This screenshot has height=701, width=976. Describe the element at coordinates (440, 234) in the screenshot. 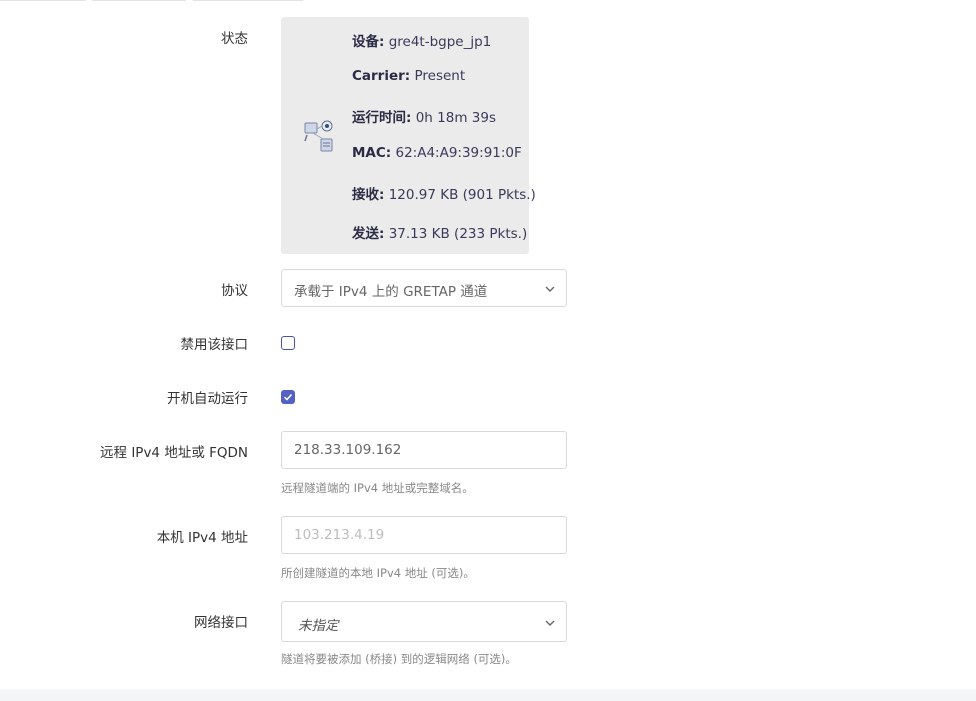

I see `status-line-tx: 发送: 37.13 KB (233 Pkts.)` at that location.